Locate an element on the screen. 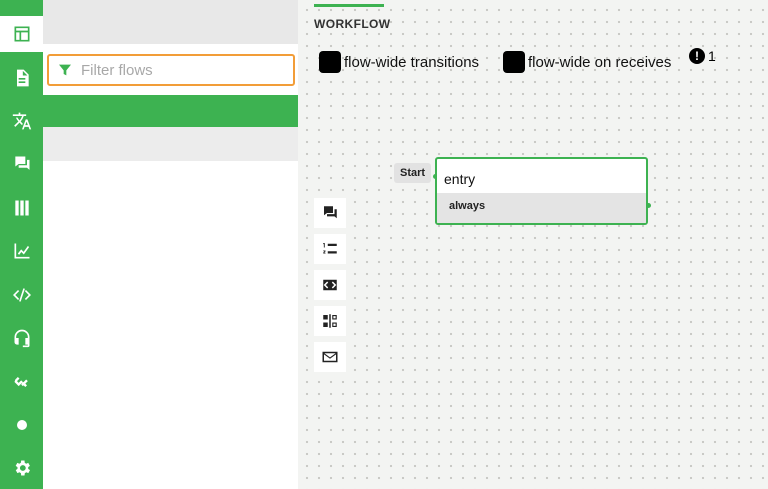 The width and height of the screenshot is (768, 489). sidebar-item-settings is located at coordinates (21, 468).